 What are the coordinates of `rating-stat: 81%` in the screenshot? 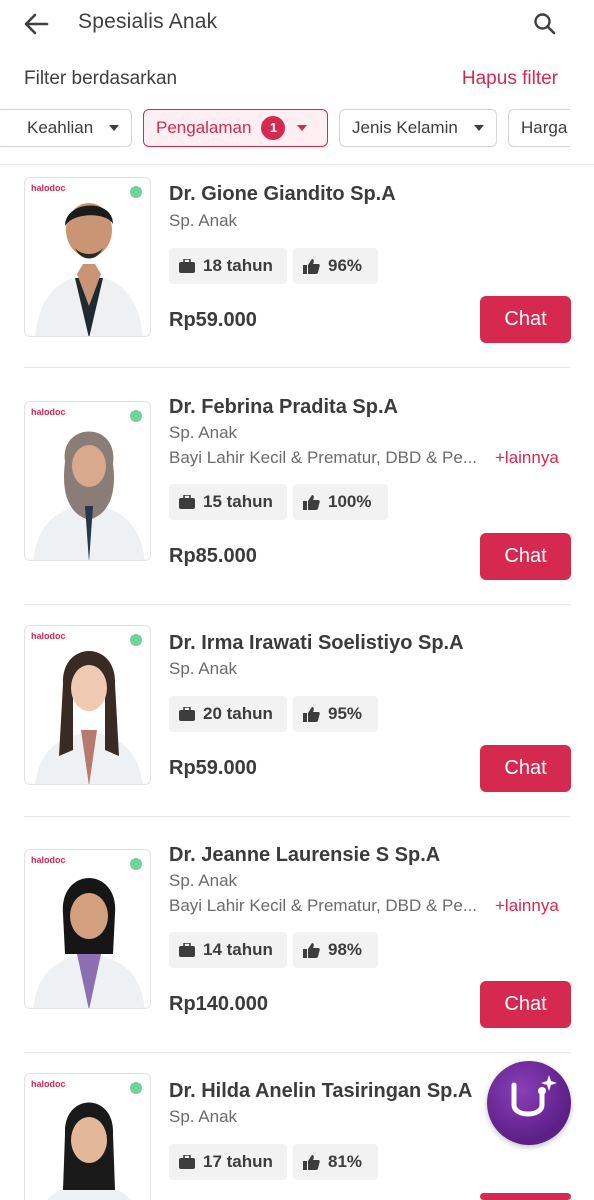 It's located at (335, 1162).